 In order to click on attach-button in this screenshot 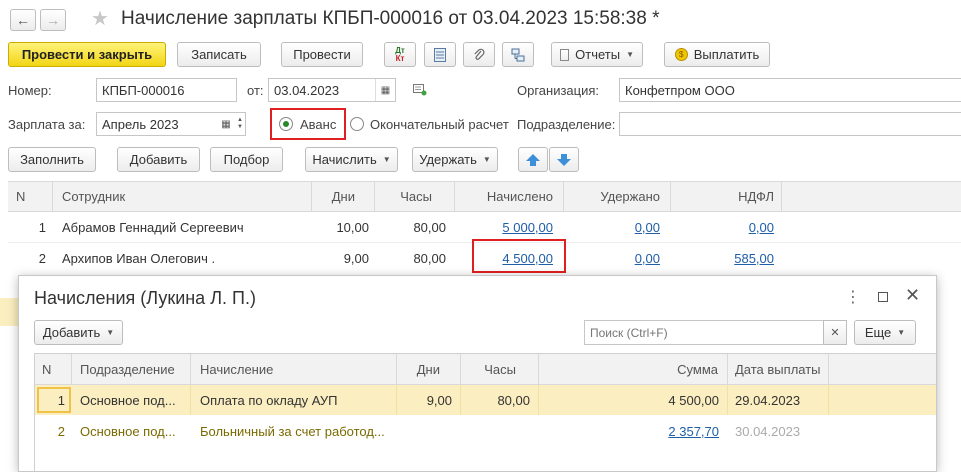, I will do `click(479, 54)`.